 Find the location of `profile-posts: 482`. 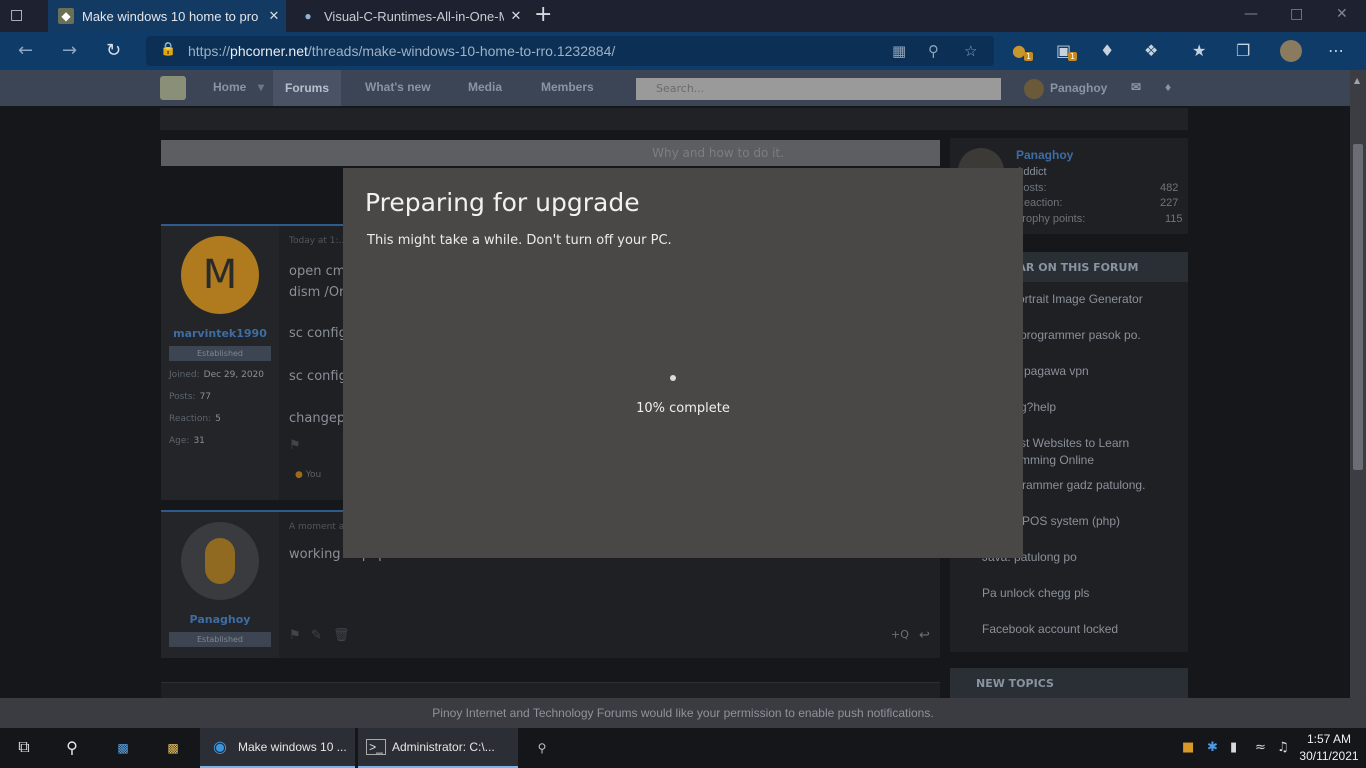

profile-posts: 482 is located at coordinates (1169, 188).